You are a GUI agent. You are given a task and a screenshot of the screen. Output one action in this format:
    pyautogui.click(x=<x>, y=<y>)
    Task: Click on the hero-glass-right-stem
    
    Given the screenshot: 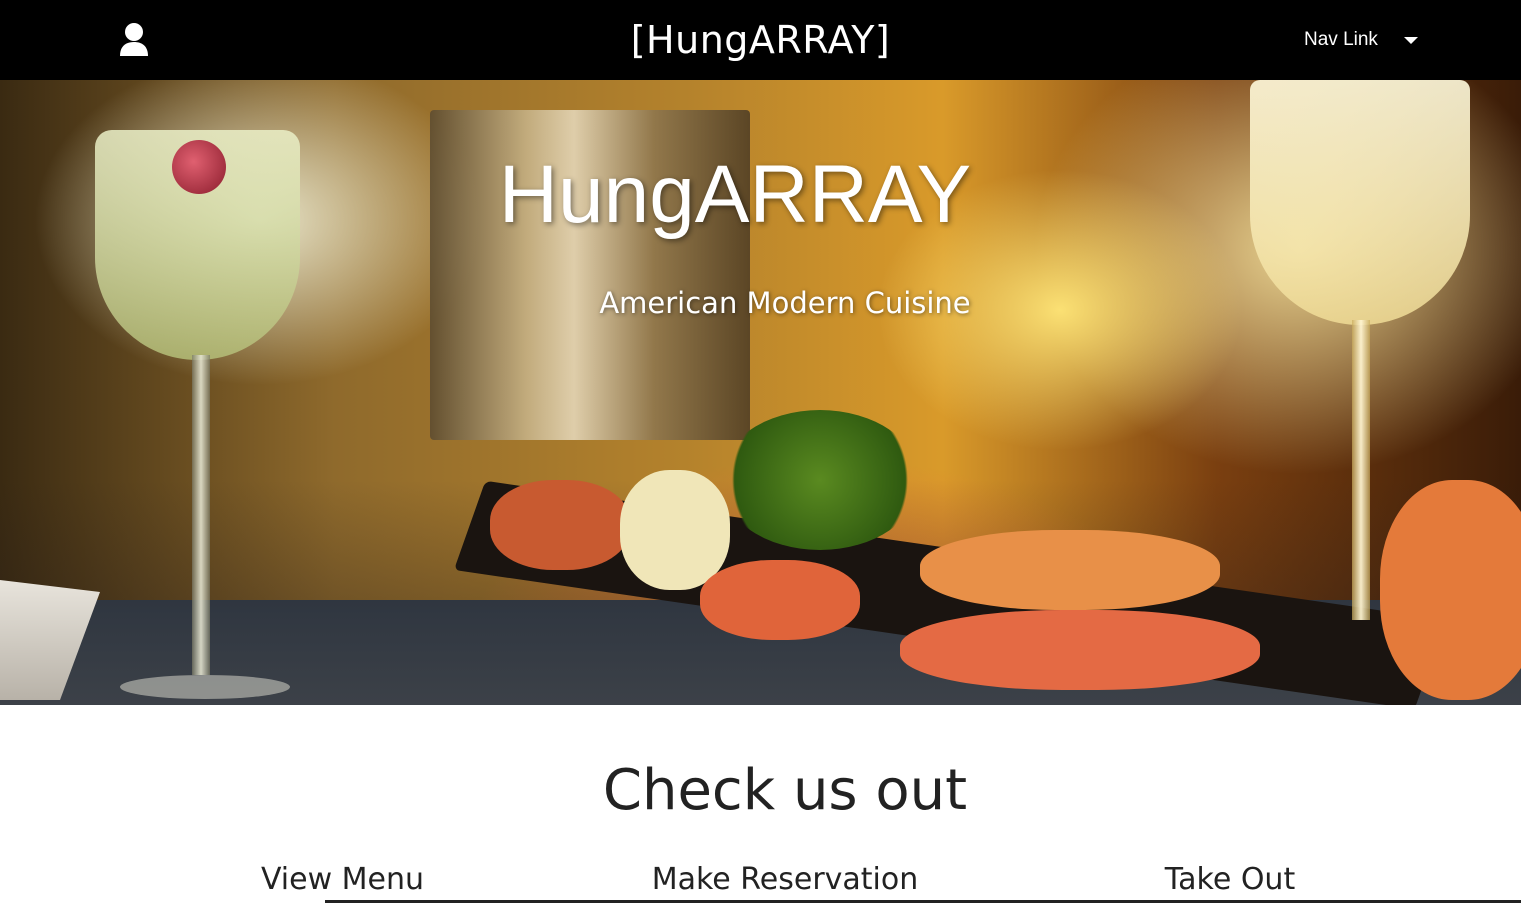 What is the action you would take?
    pyautogui.click(x=1361, y=470)
    